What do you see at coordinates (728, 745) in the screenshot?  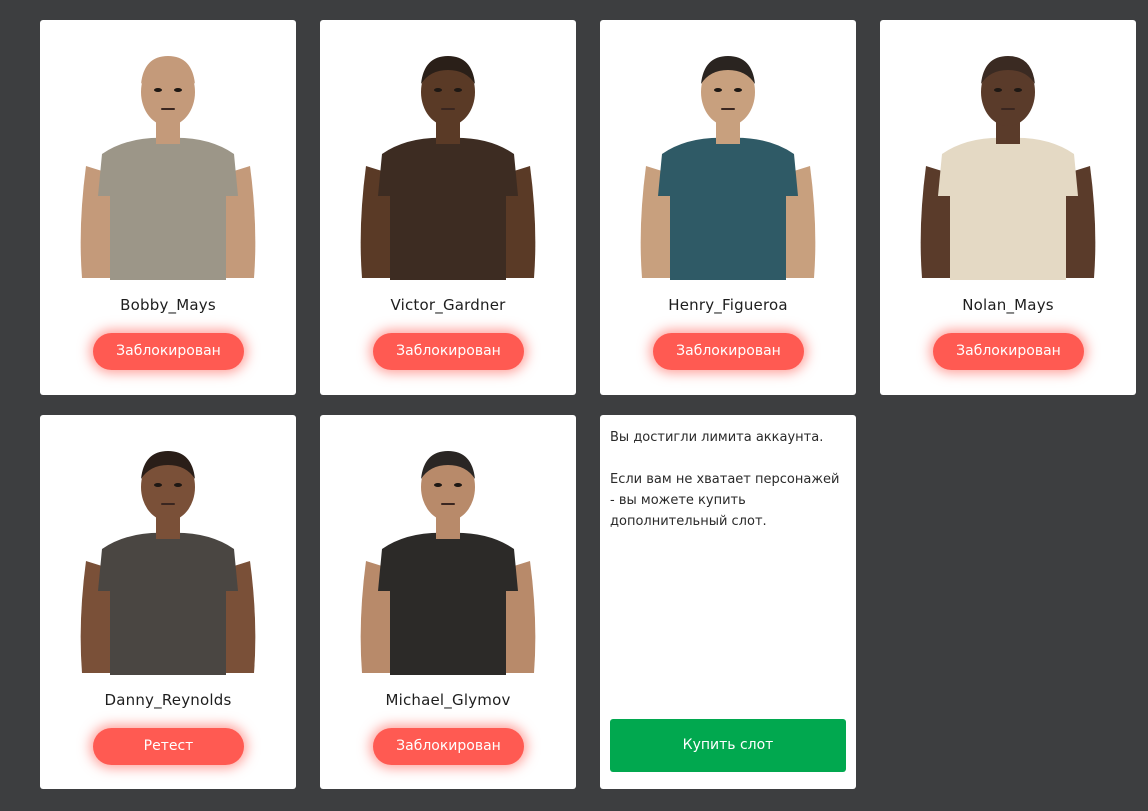 I see `buy-slot-button: Купить слот` at bounding box center [728, 745].